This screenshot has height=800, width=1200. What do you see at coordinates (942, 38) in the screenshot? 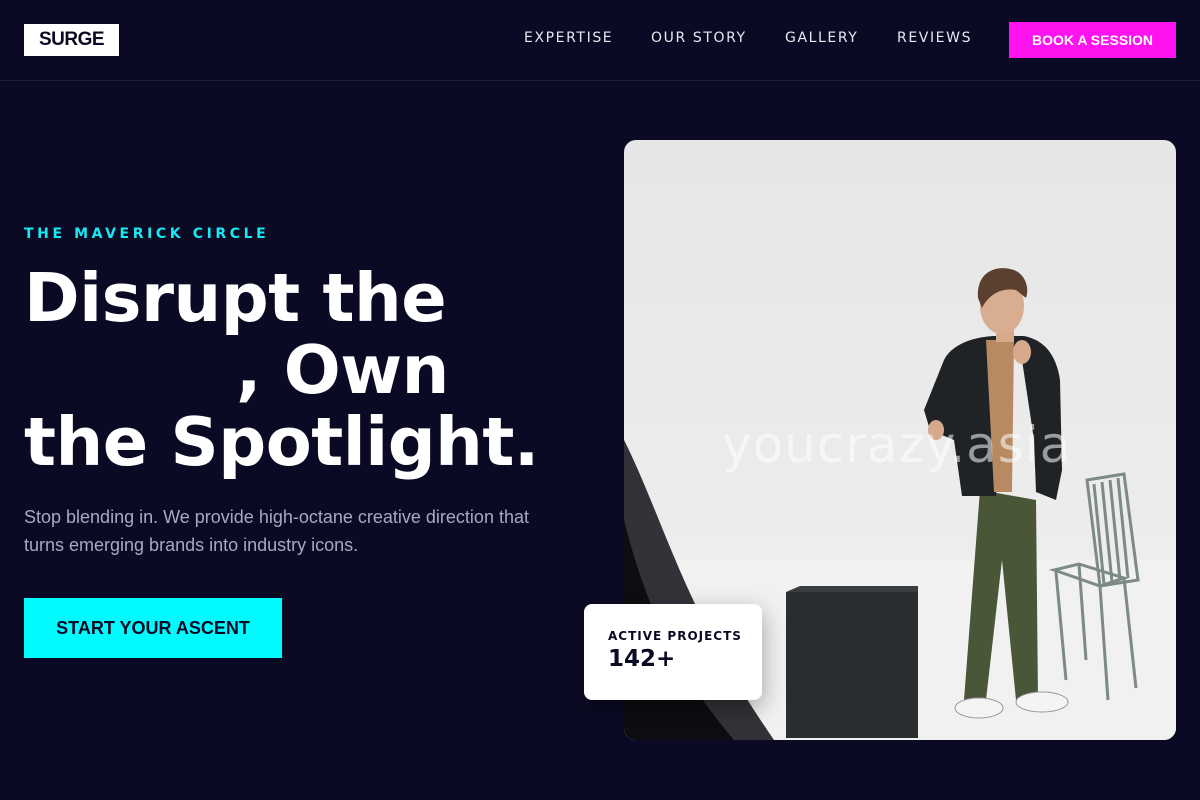
I see `nav-link-reviews: REVIEWS` at bounding box center [942, 38].